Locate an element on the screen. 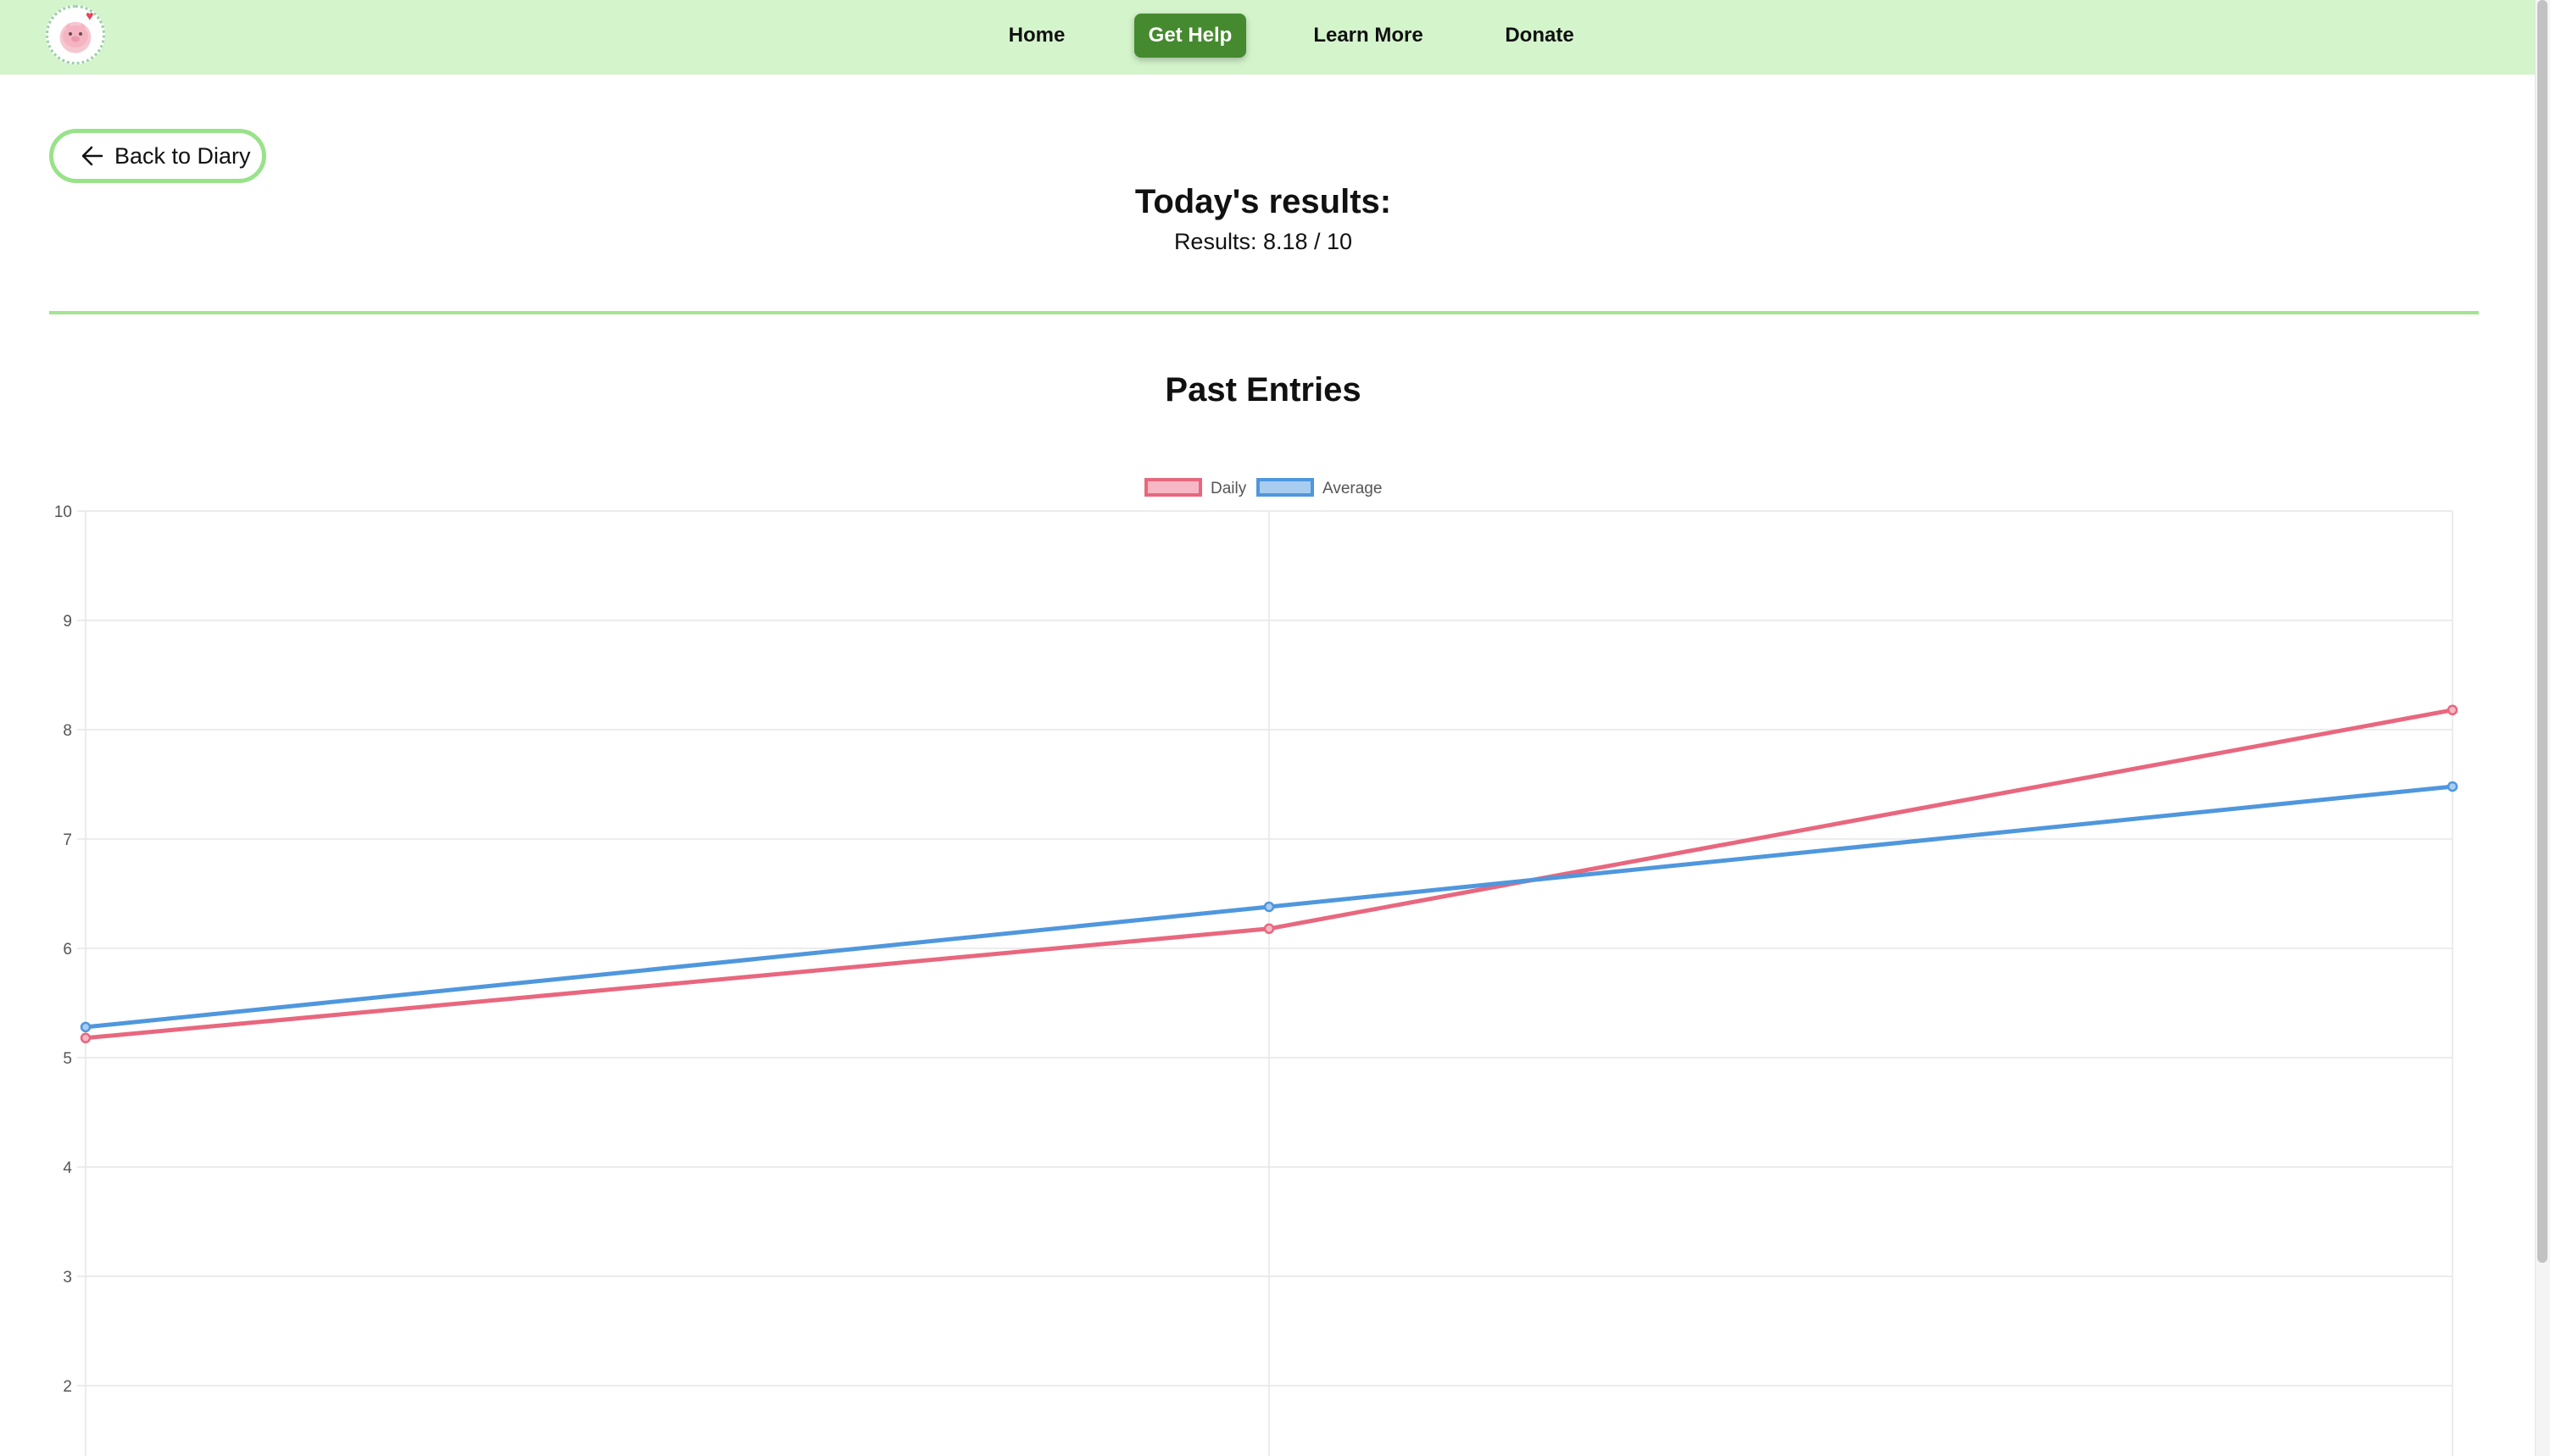 This screenshot has width=2550, height=1456. nav-learn-more: Learn More is located at coordinates (1369, 36).